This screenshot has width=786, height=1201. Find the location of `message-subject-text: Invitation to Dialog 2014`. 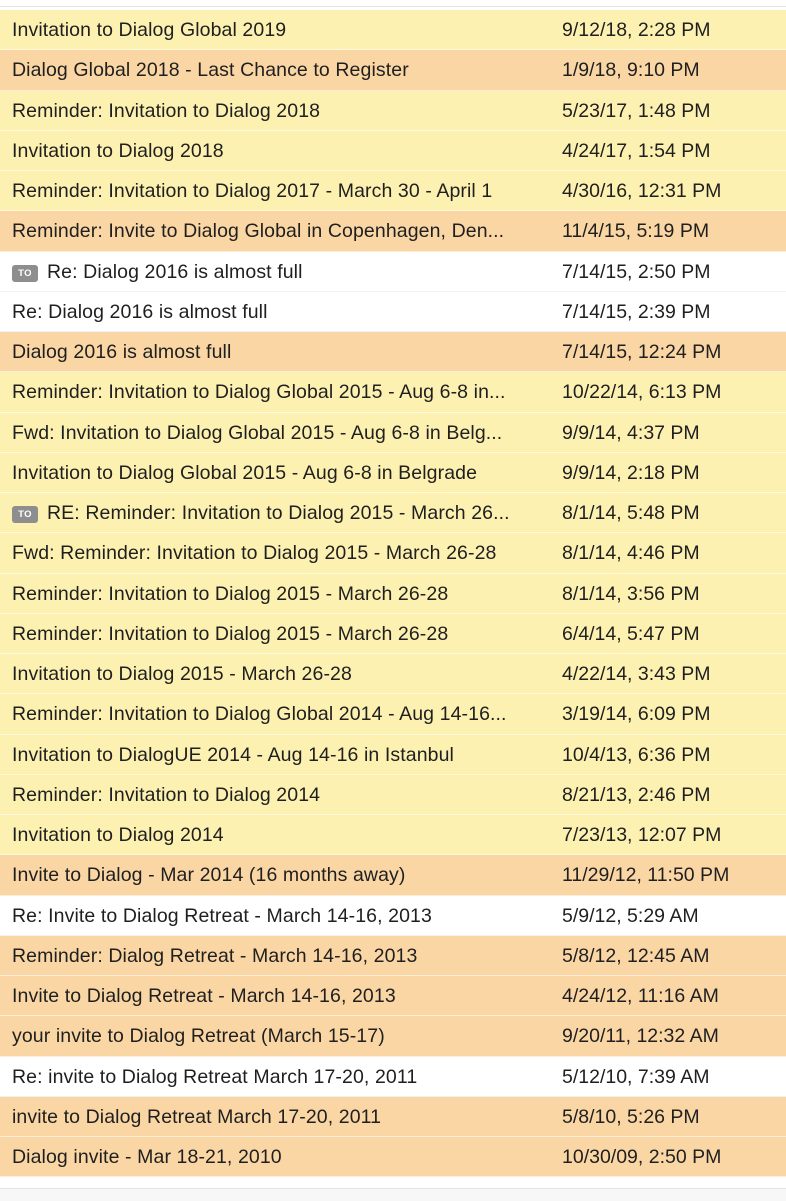

message-subject-text: Invitation to Dialog 2014 is located at coordinates (118, 835).